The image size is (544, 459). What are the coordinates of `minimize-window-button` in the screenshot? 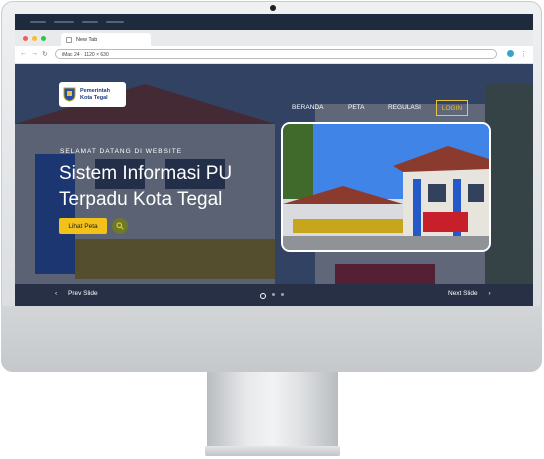 It's located at (34, 38).